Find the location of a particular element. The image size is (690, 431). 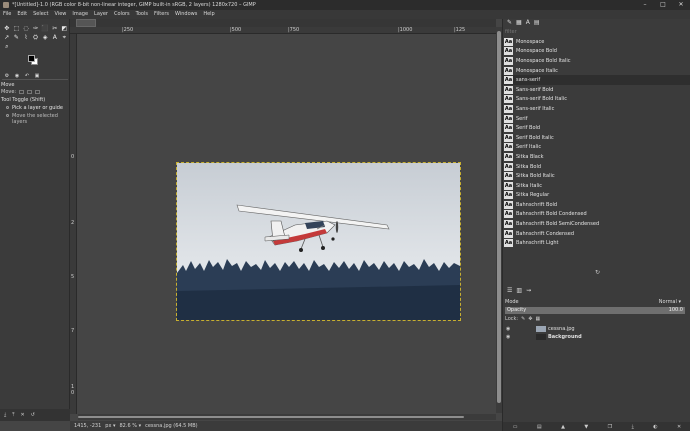

menu-file: File is located at coordinates (7, 14).